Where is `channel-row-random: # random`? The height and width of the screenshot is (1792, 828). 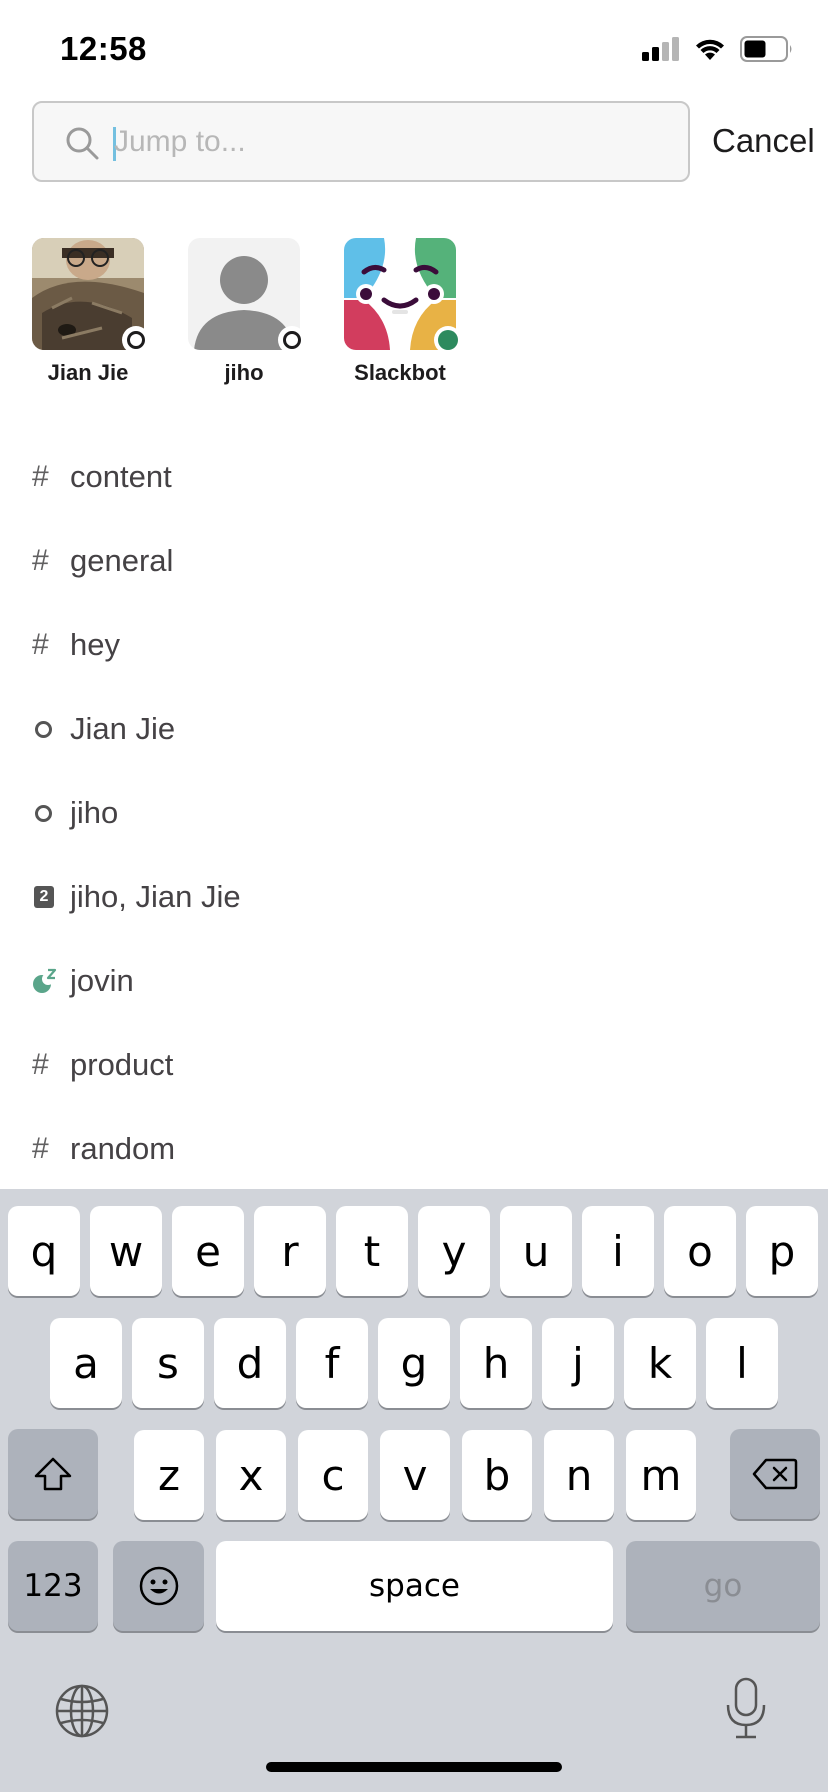
channel-row-random: # random is located at coordinates (414, 1149).